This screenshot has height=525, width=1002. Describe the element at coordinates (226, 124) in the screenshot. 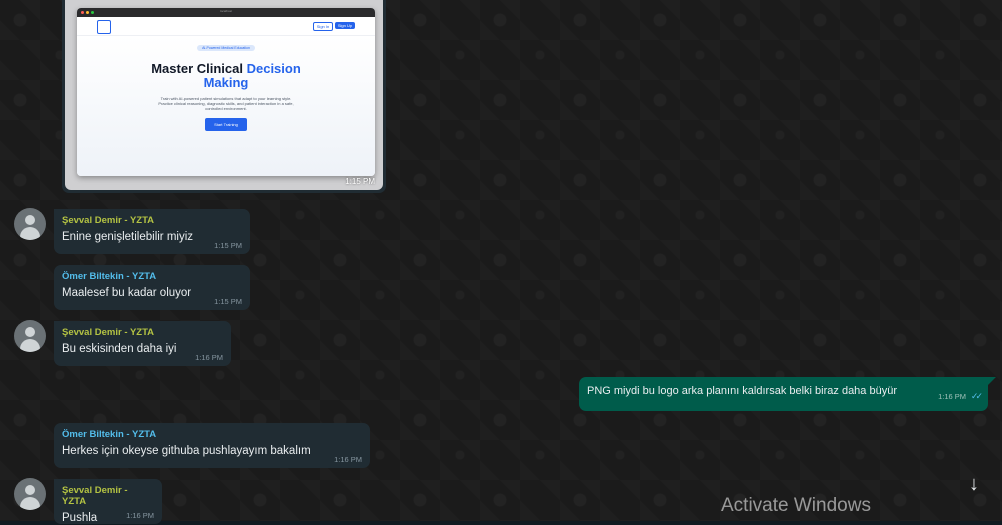

I see `start-training-button: Start Training` at that location.